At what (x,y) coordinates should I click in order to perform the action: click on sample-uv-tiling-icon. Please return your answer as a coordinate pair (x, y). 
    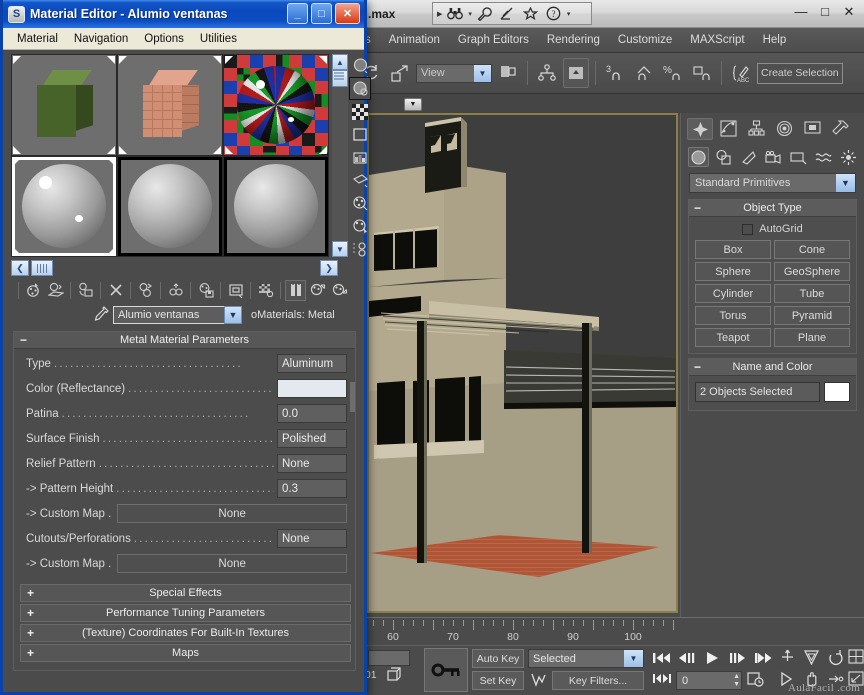
    Looking at the image, I should click on (360, 134).